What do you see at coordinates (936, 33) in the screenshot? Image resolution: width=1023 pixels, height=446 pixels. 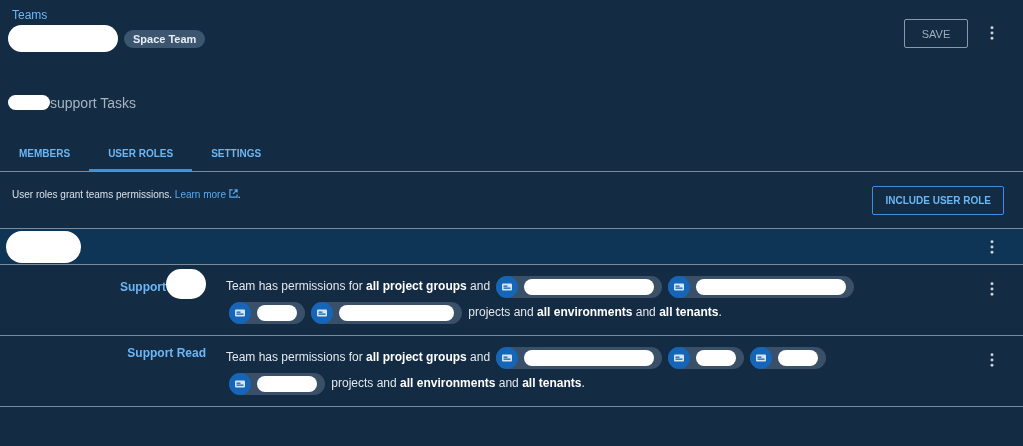 I see `save-button: SAVE` at bounding box center [936, 33].